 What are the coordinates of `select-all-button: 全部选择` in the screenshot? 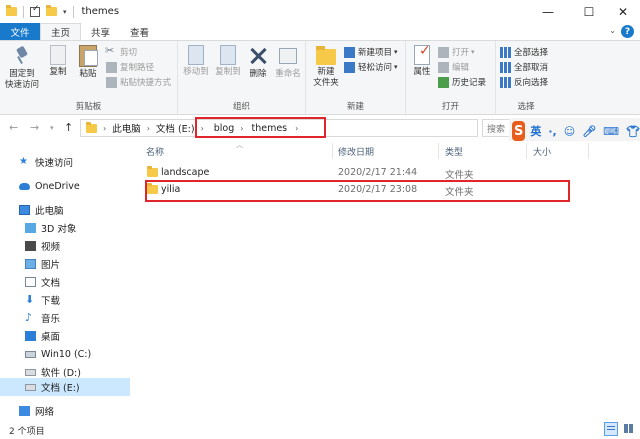 It's located at (524, 52).